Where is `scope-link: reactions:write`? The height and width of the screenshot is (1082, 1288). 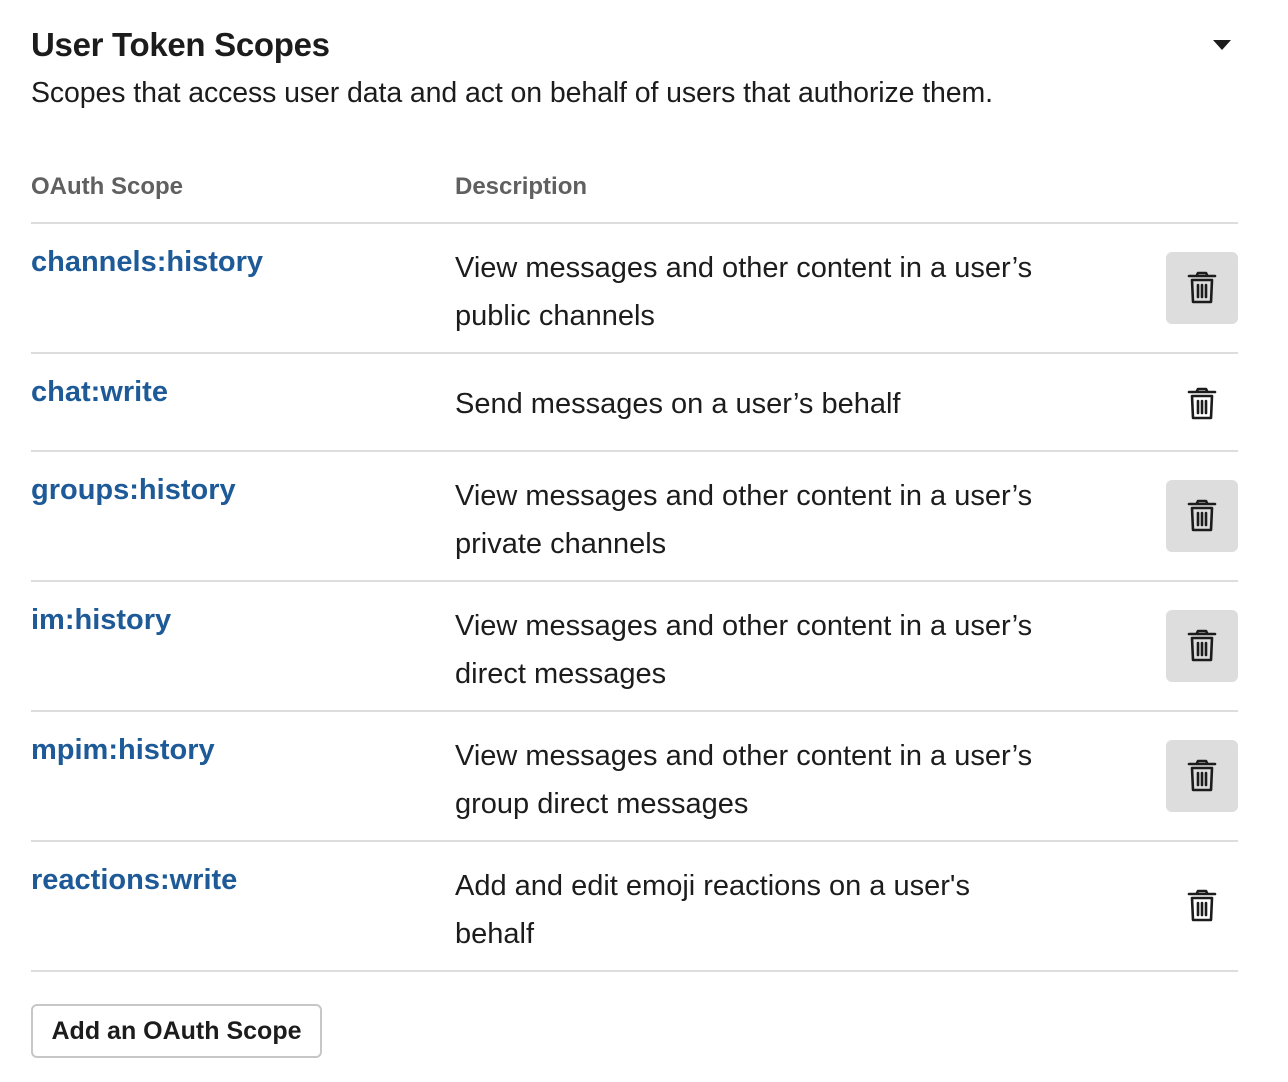 scope-link: reactions:write is located at coordinates (134, 880).